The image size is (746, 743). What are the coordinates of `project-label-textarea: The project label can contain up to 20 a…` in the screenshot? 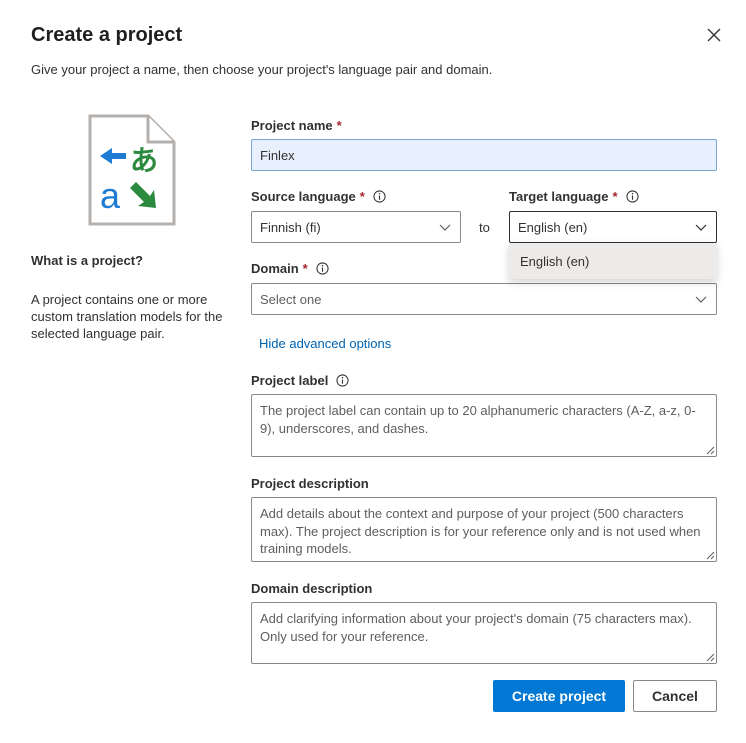 It's located at (484, 425).